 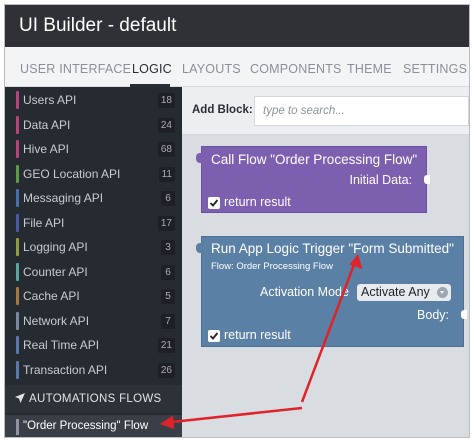 I want to click on add-block-label: Add Block:, so click(x=222, y=110).